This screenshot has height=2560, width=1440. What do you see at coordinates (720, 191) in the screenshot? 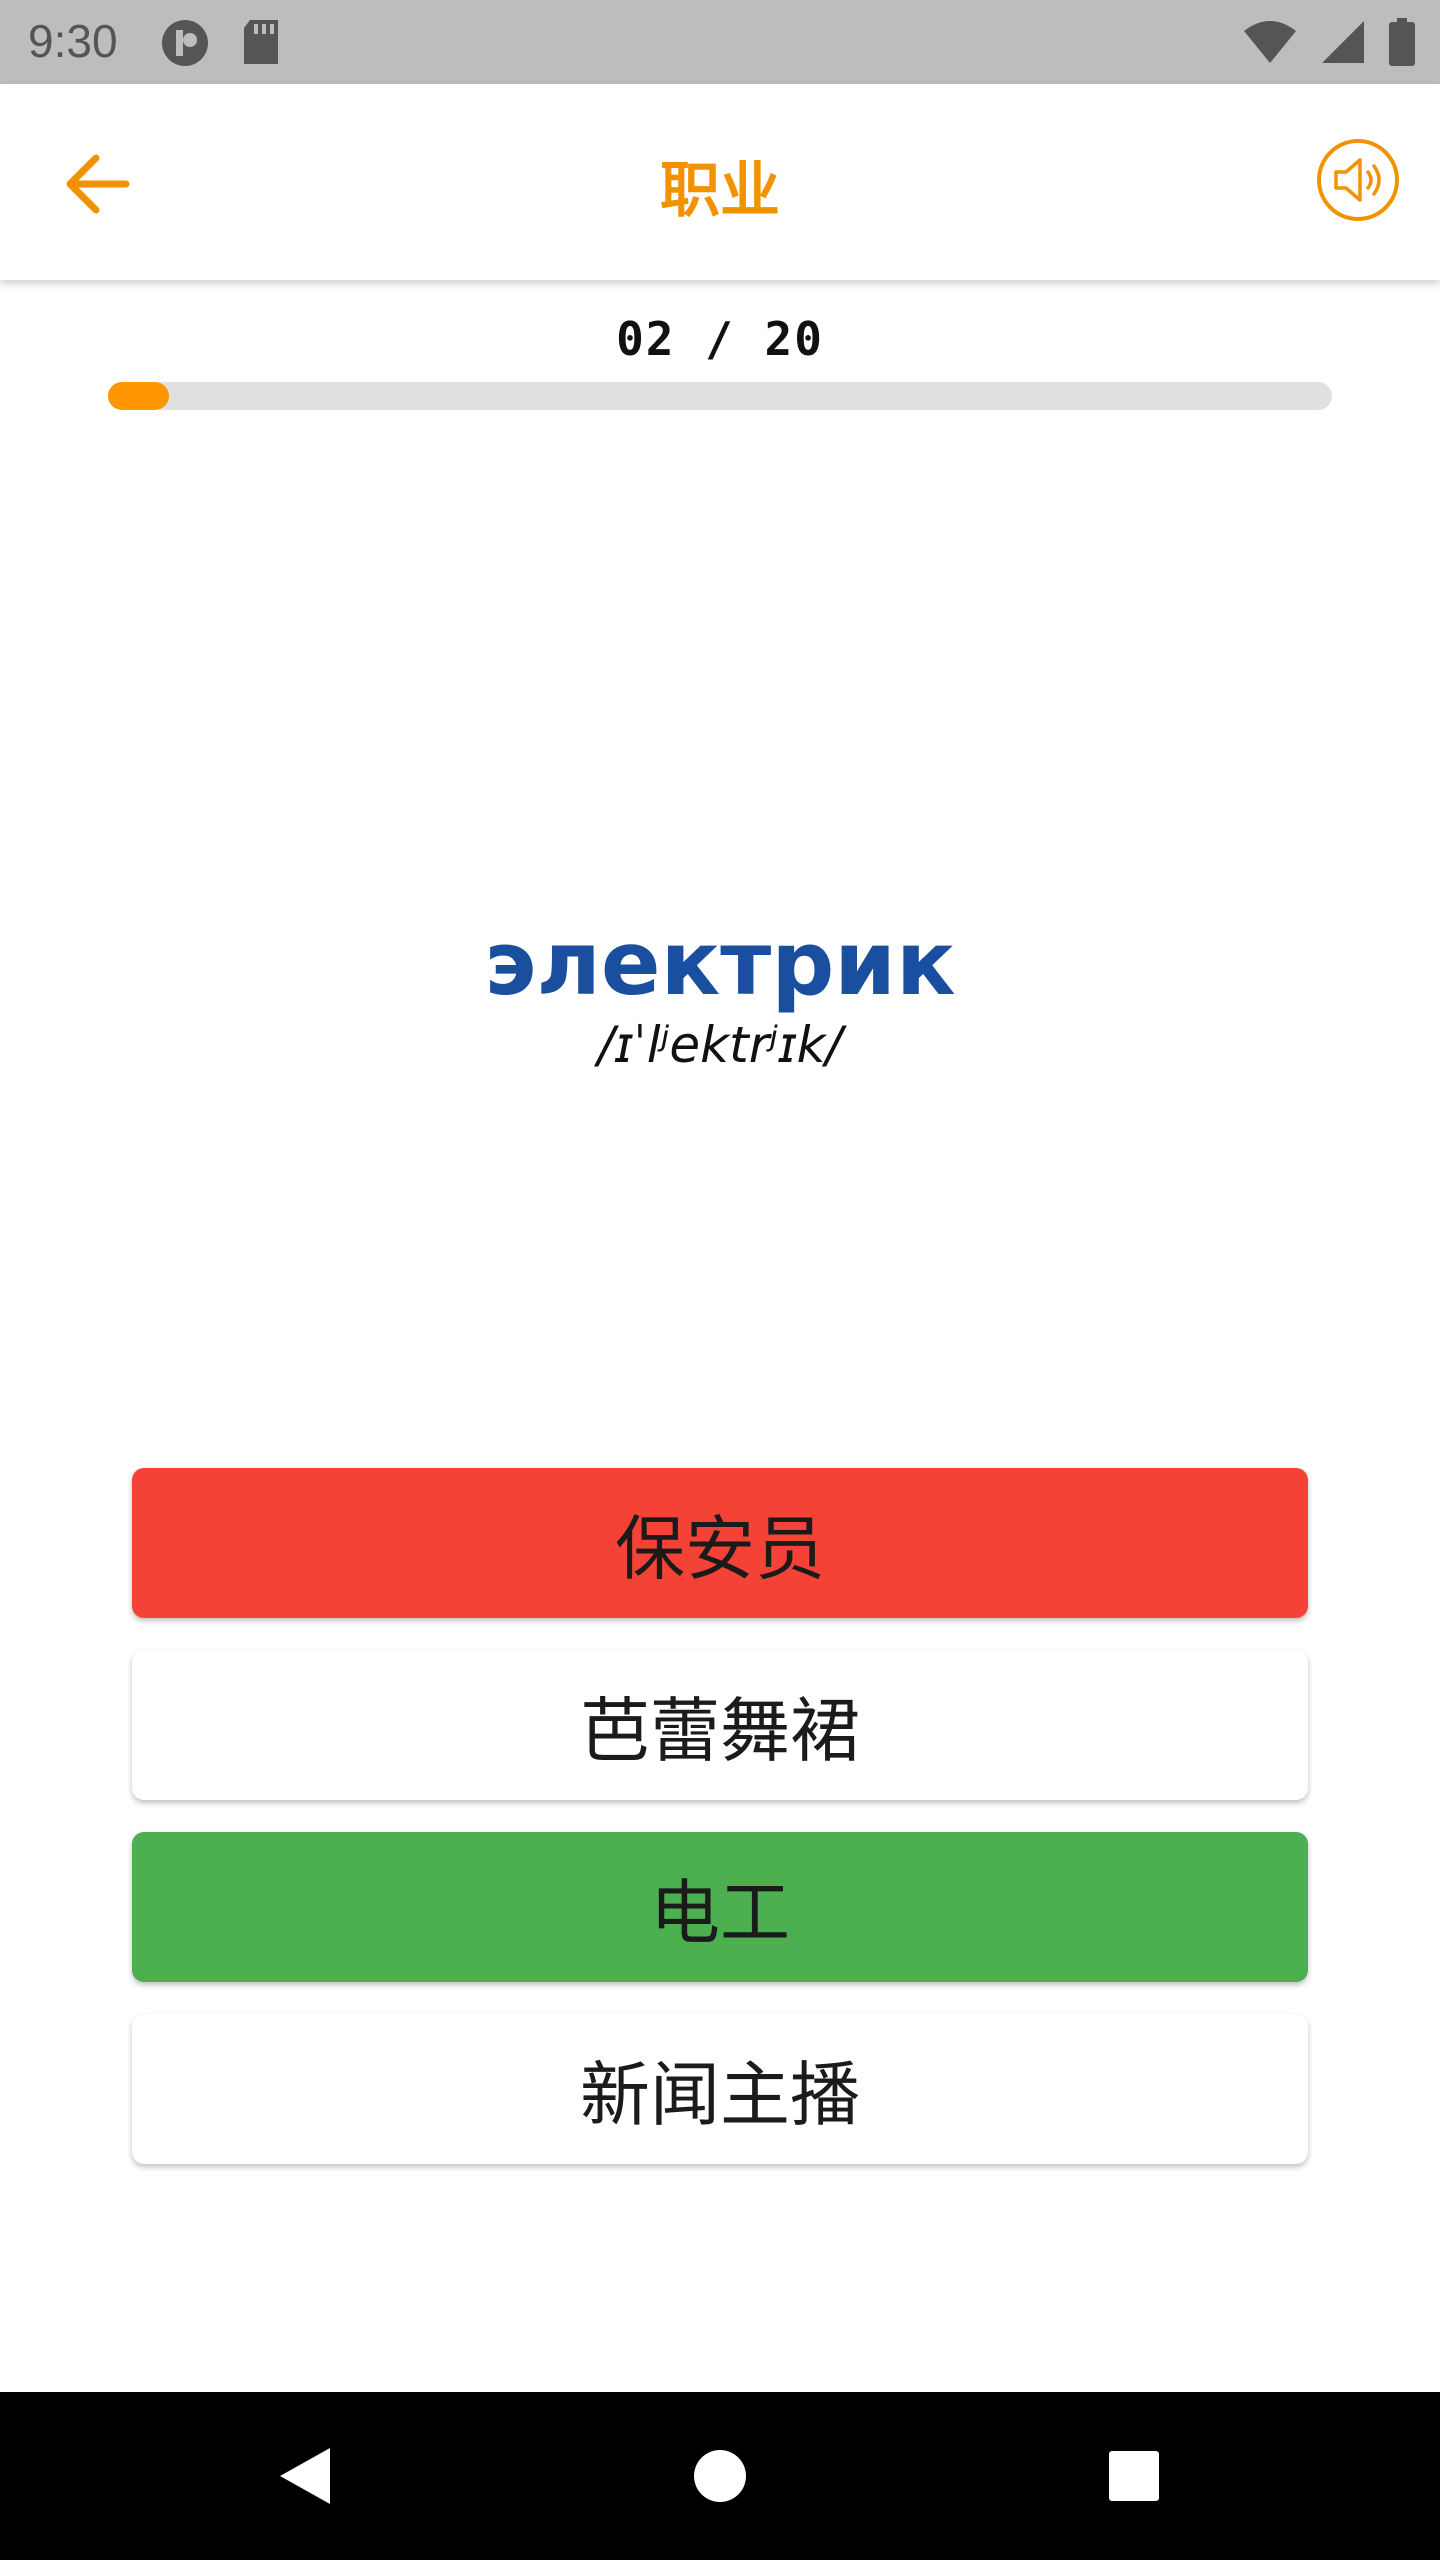
I see `page-title: 职业` at bounding box center [720, 191].